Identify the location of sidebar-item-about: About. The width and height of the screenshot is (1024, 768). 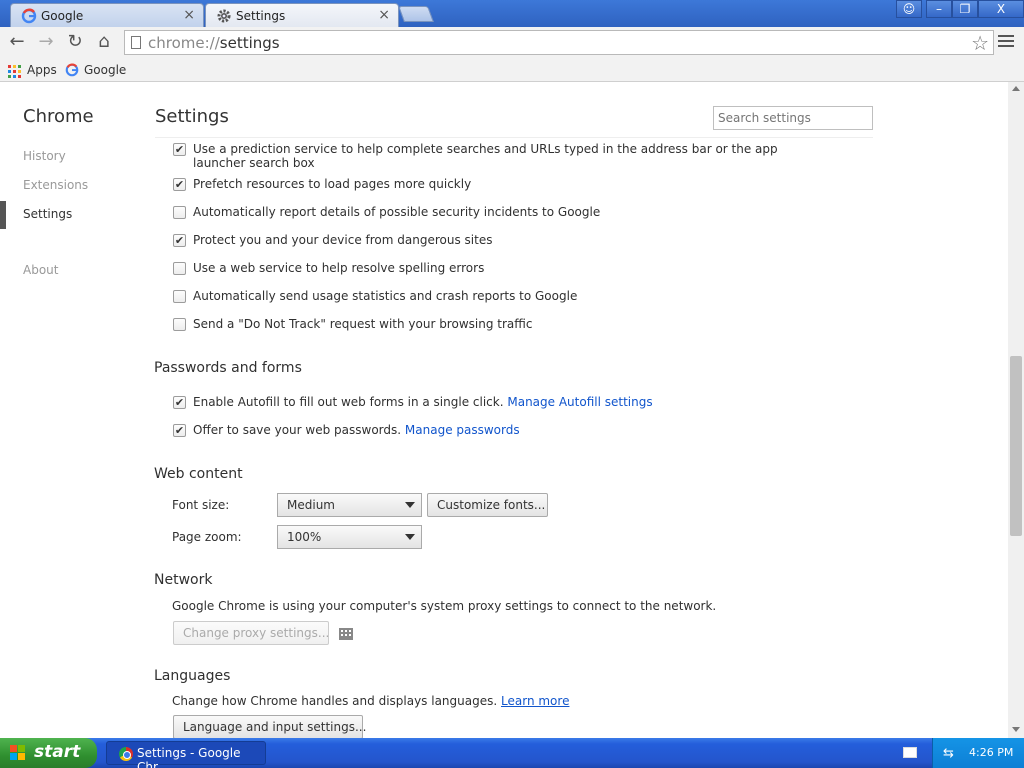
(40, 270).